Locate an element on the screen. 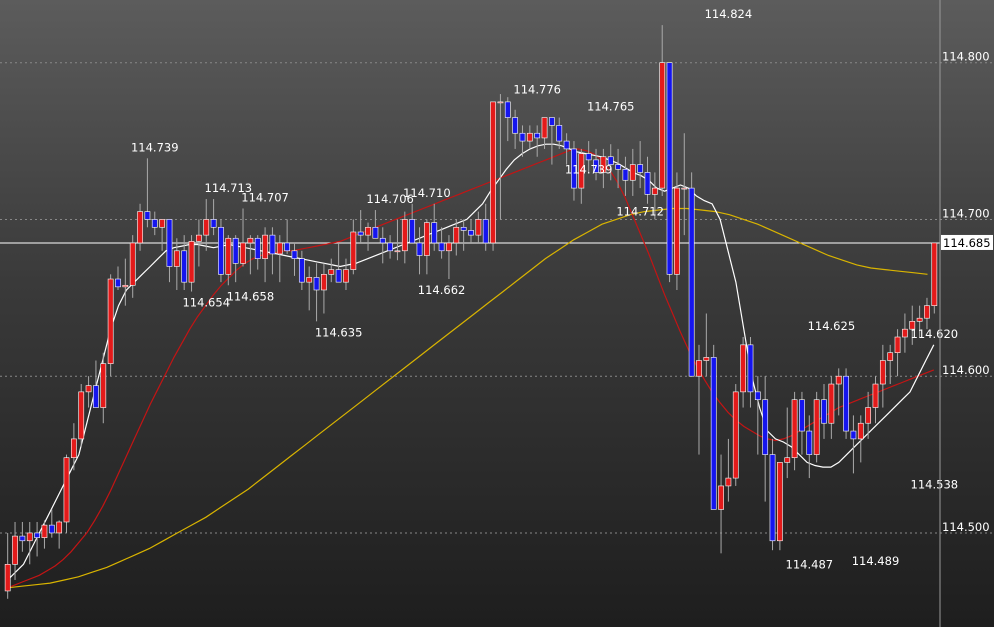 Image resolution: width=994 pixels, height=627 pixels. price-annotation: 114.635 is located at coordinates (339, 332).